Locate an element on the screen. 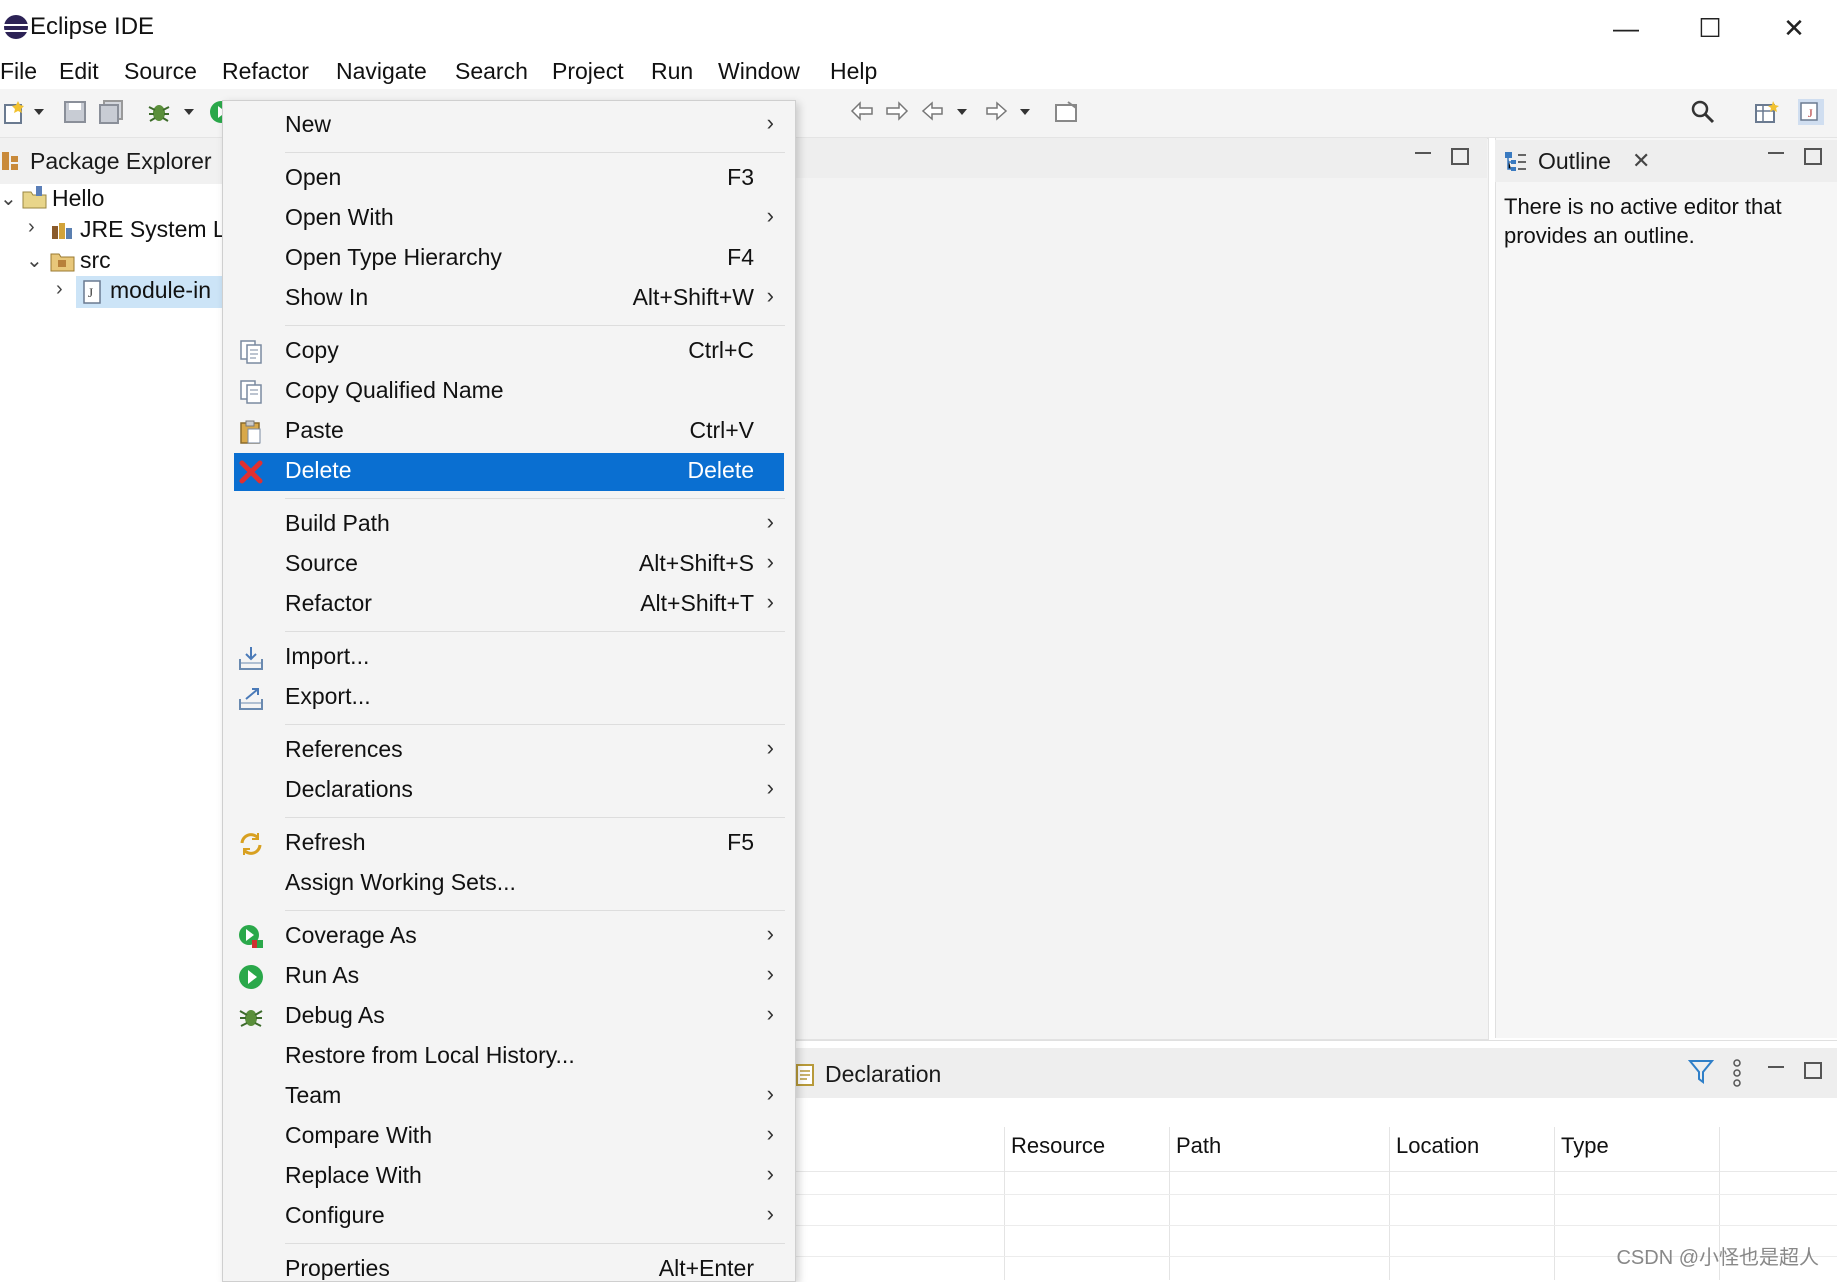 This screenshot has width=1837, height=1282. menu-item-refactor: Refactor Alt+Shift+T › is located at coordinates (509, 605).